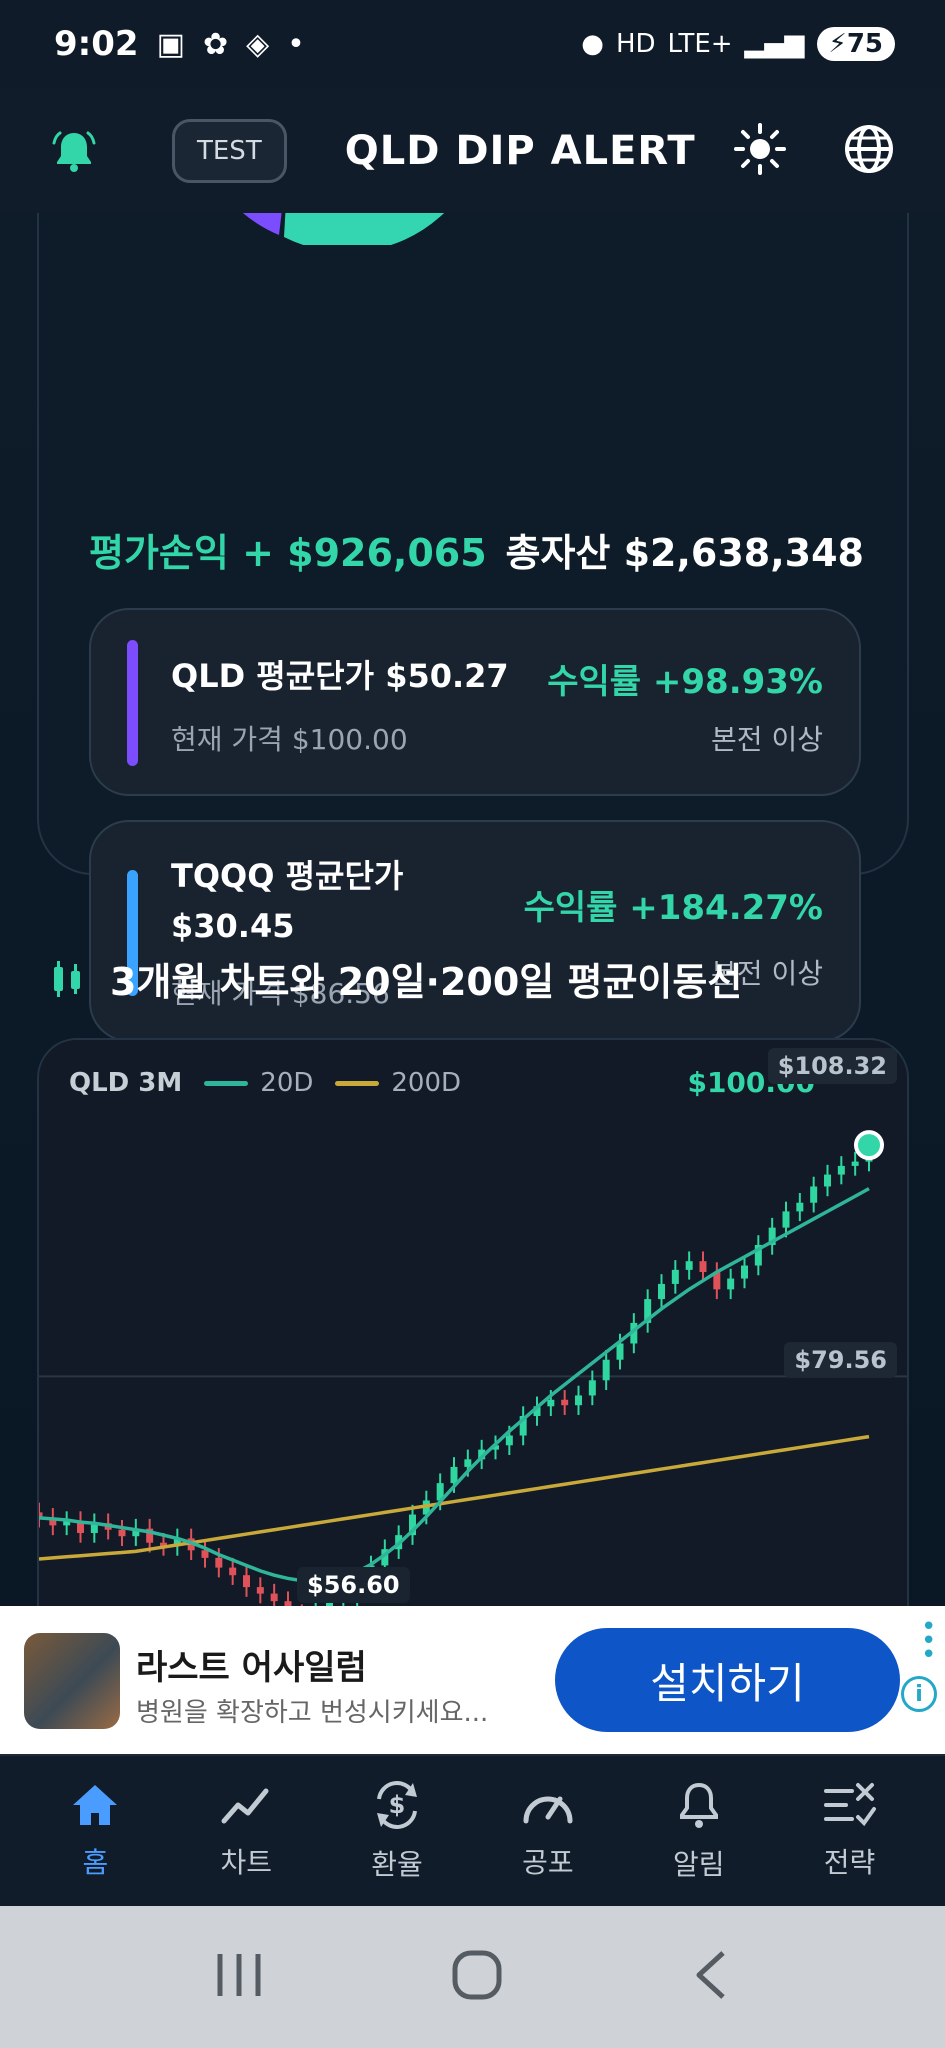 The width and height of the screenshot is (945, 2048). Describe the element at coordinates (698, 1864) in the screenshot. I see `nav-label-alerts: 알림` at that location.